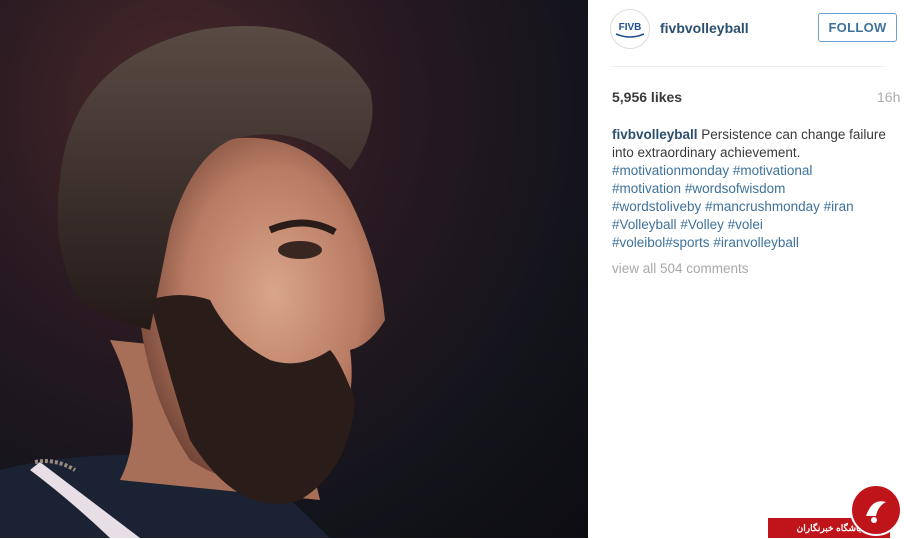  Describe the element at coordinates (680, 268) in the screenshot. I see `view-all-comments-link: view all 504 comments` at that location.